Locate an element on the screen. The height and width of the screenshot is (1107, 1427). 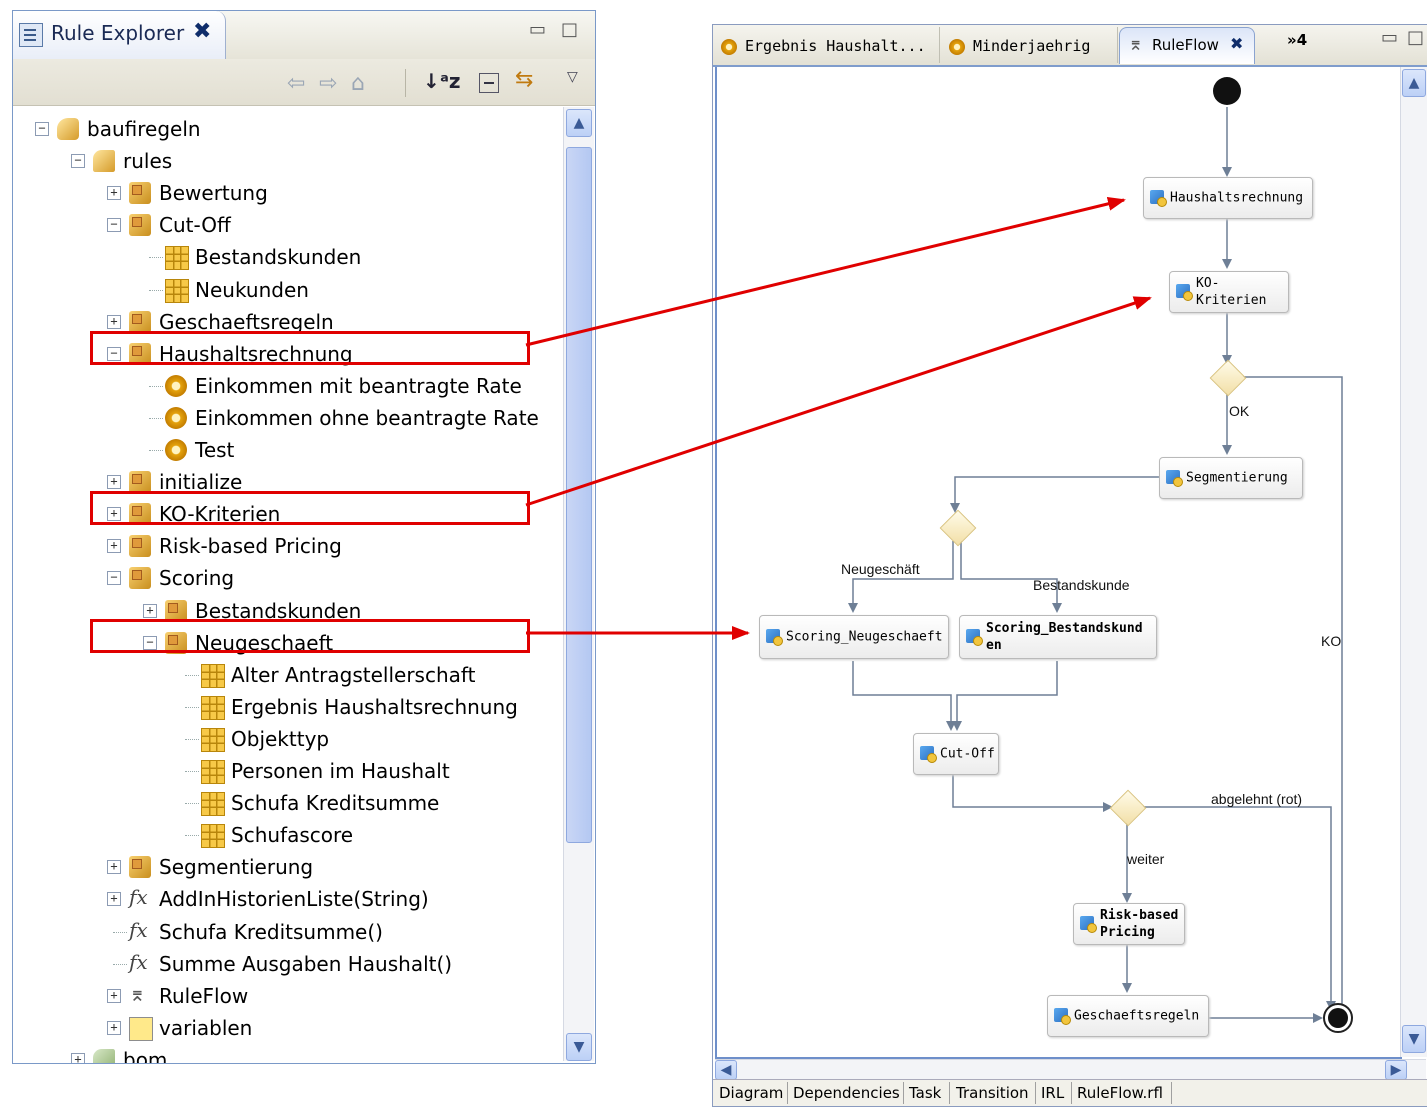
tree-item: Alter Antragstellerschaft is located at coordinates (287, 676).